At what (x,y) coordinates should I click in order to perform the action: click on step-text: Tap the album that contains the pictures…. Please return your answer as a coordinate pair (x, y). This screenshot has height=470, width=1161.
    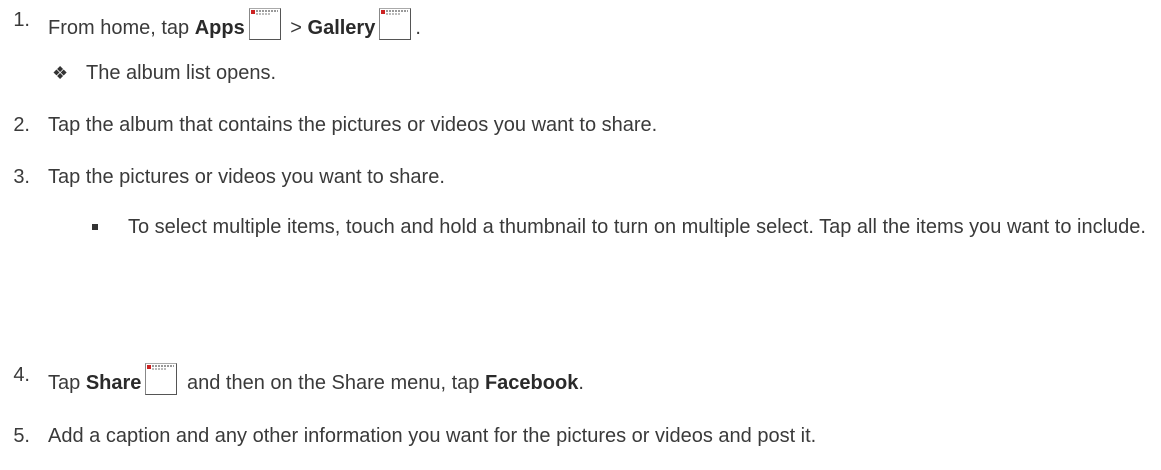
    Looking at the image, I should click on (353, 125).